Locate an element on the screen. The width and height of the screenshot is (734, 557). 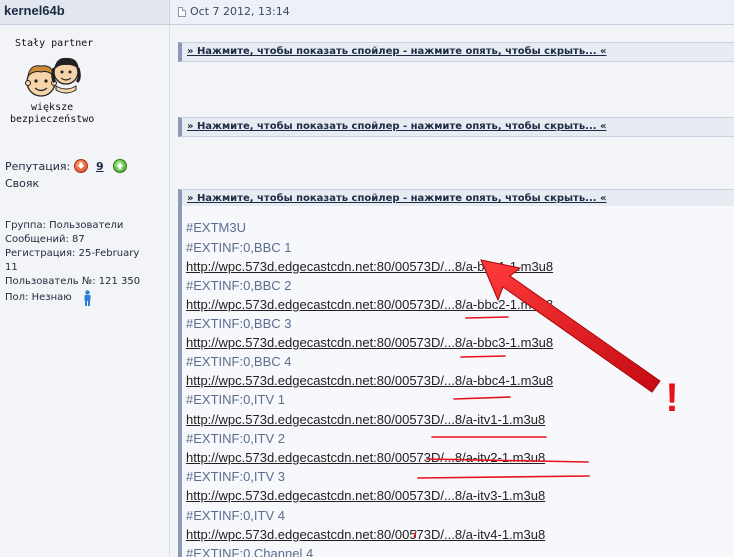
reputation-down-icon is located at coordinates (81, 166).